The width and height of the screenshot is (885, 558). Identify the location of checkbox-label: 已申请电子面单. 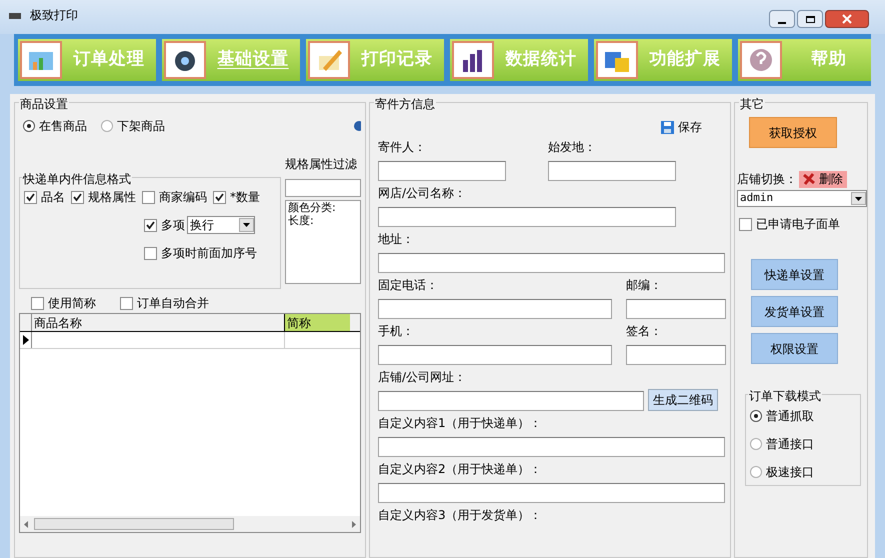
(798, 224).